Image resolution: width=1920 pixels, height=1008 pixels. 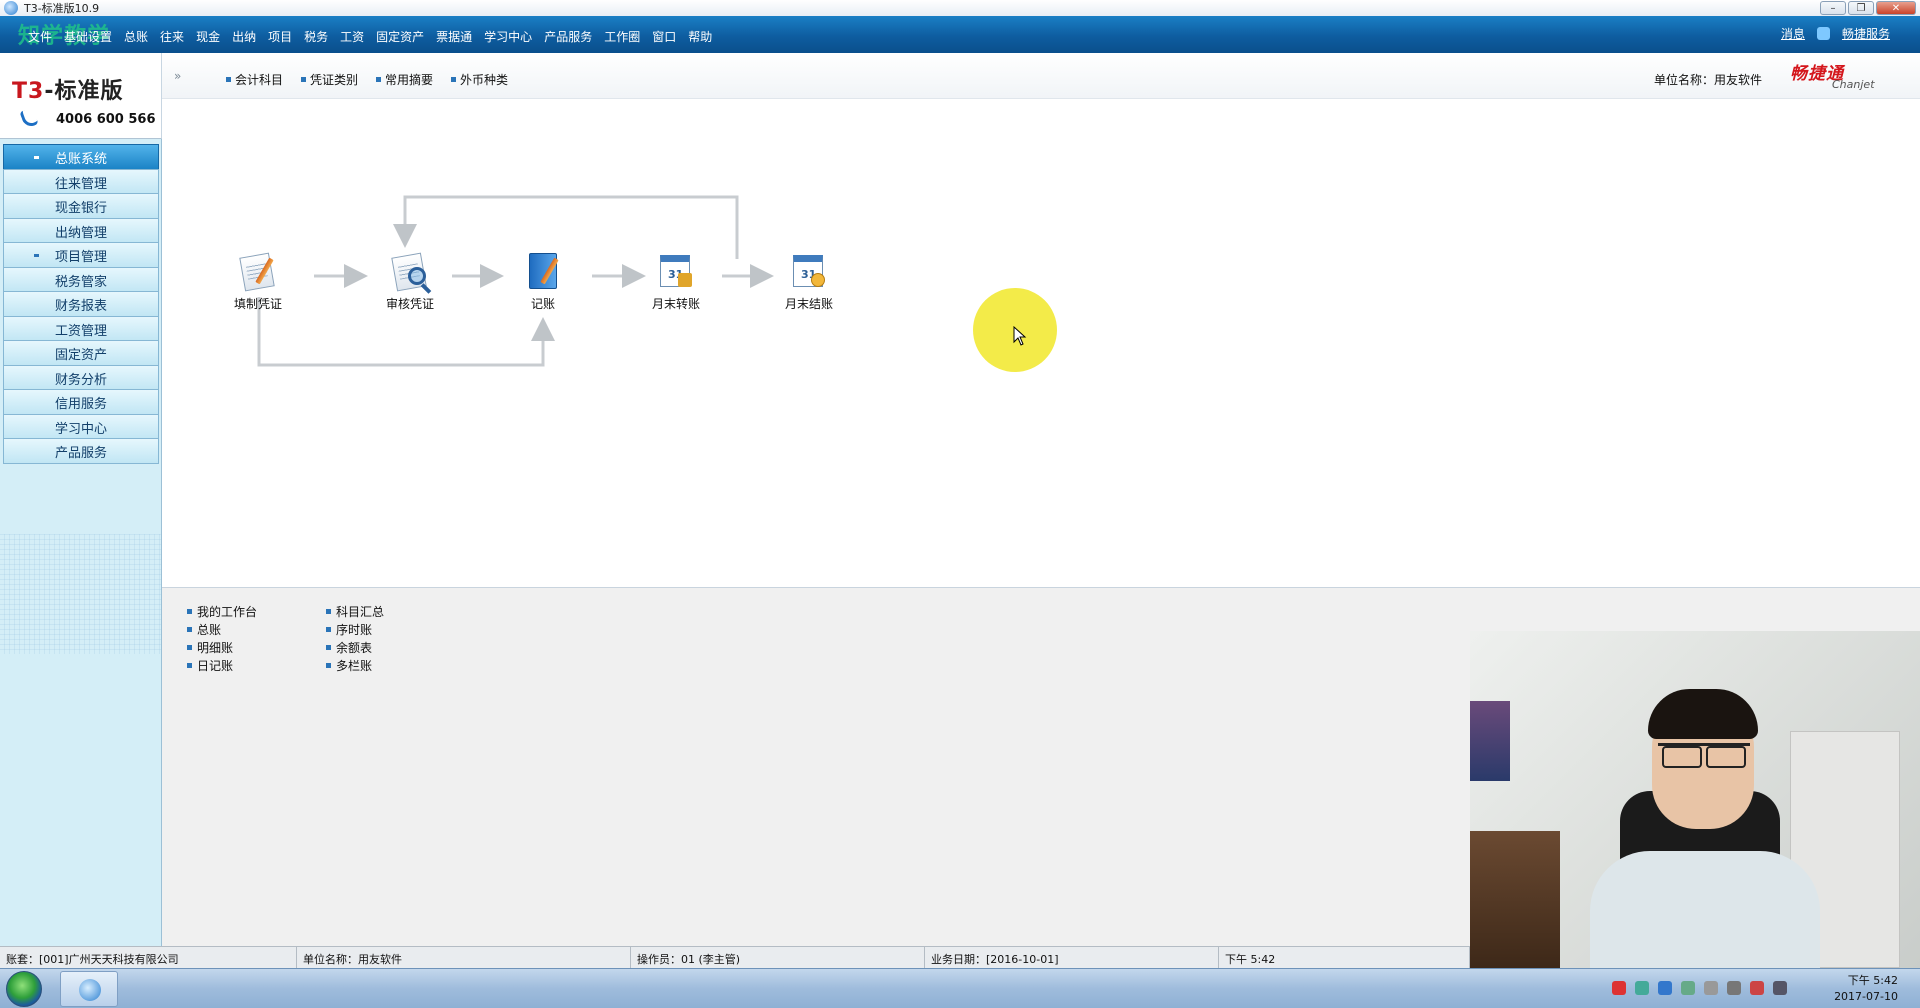 What do you see at coordinates (1757, 988) in the screenshot?
I see `tray-security-icon` at bounding box center [1757, 988].